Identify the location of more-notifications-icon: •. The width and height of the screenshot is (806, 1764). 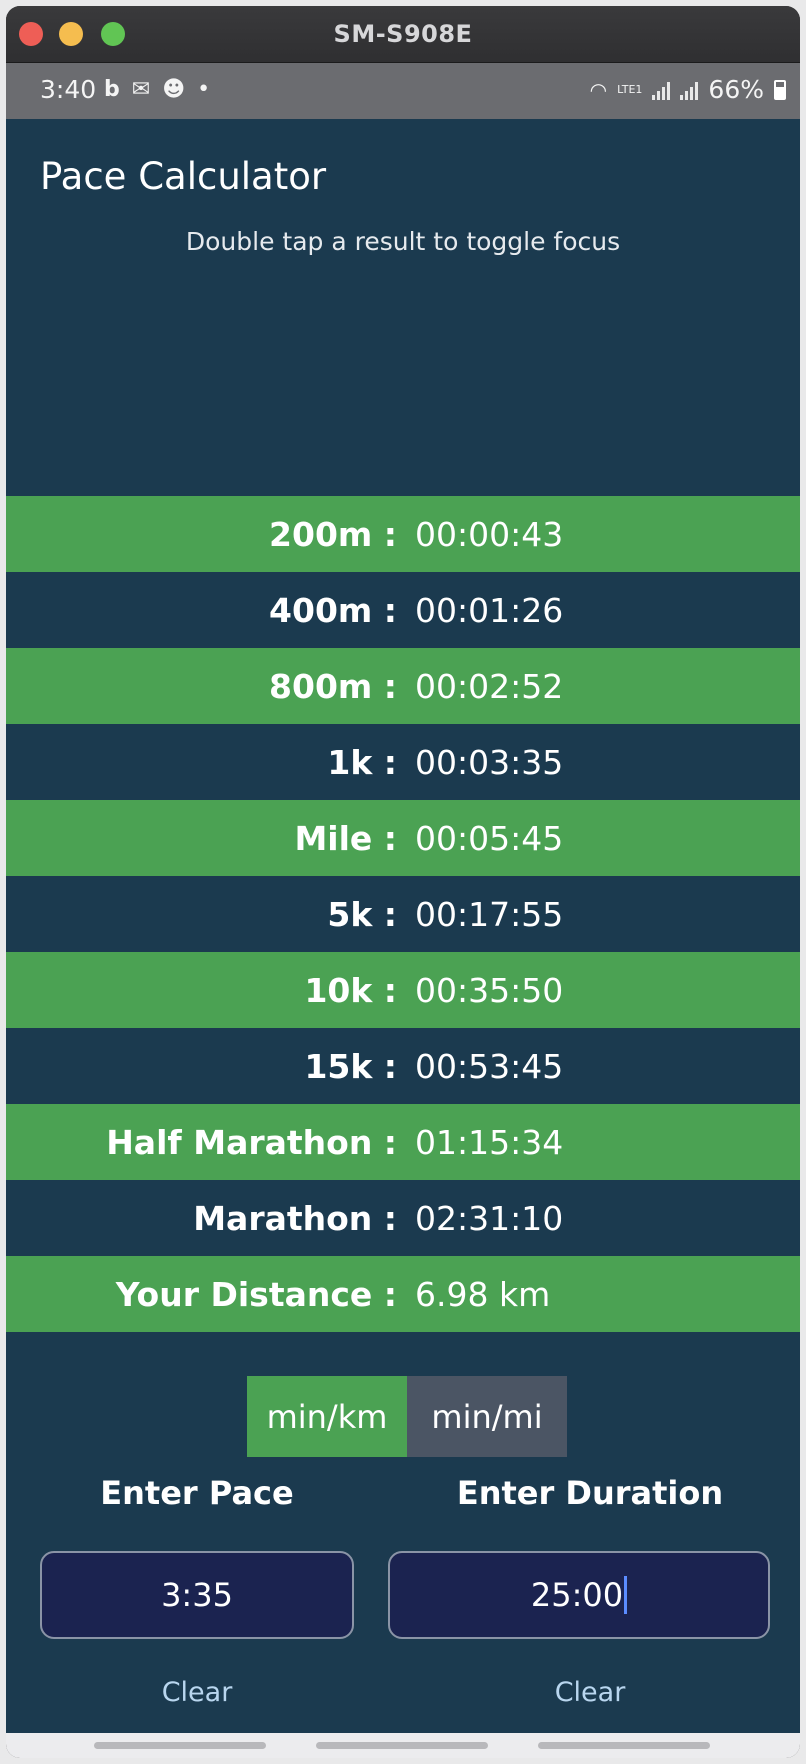
(204, 89).